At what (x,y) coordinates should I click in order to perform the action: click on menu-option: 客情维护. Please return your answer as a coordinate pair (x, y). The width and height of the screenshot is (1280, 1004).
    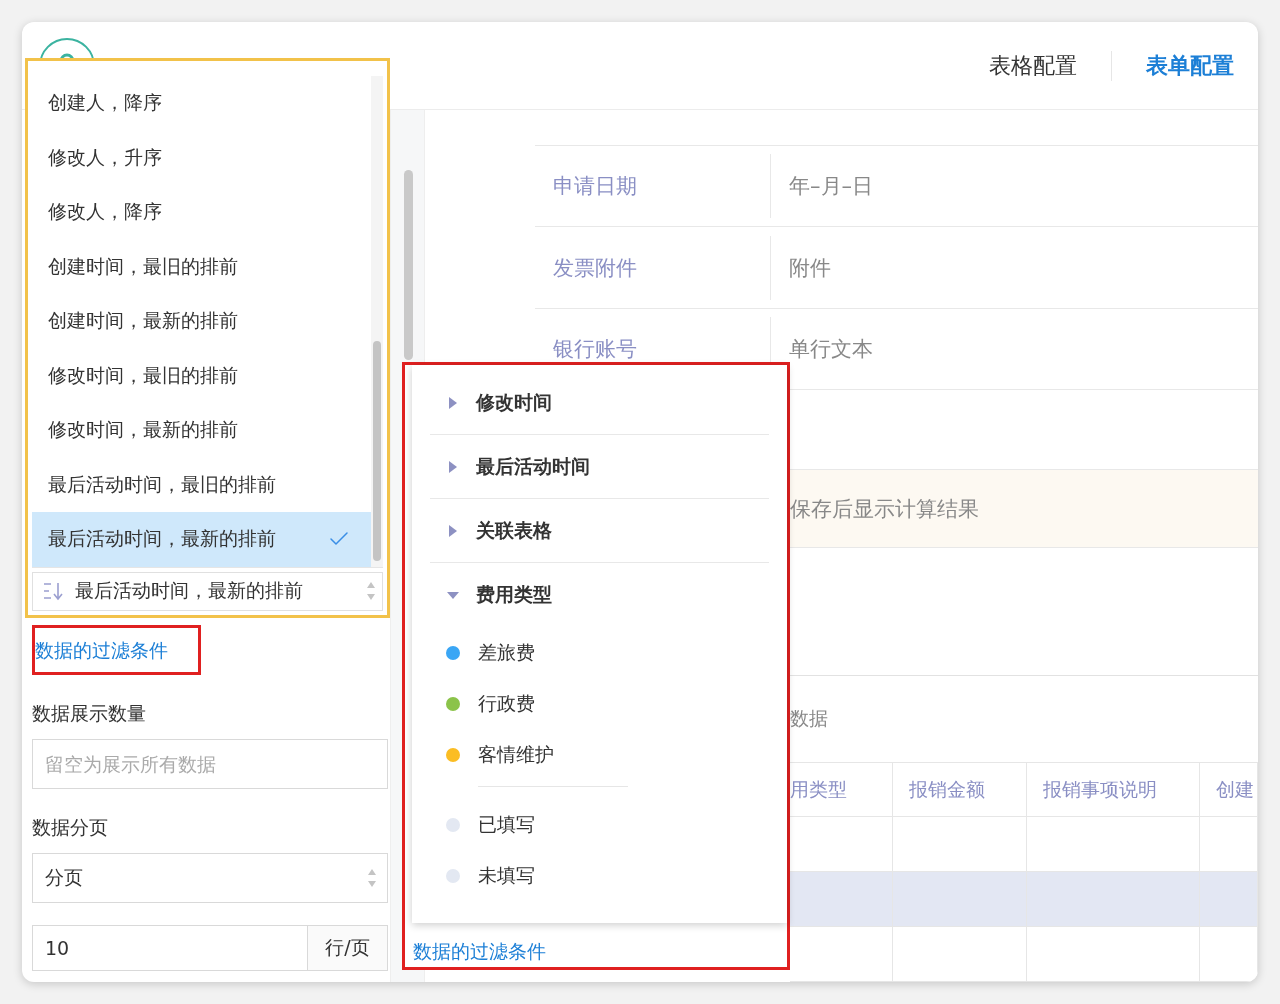
    Looking at the image, I should click on (599, 754).